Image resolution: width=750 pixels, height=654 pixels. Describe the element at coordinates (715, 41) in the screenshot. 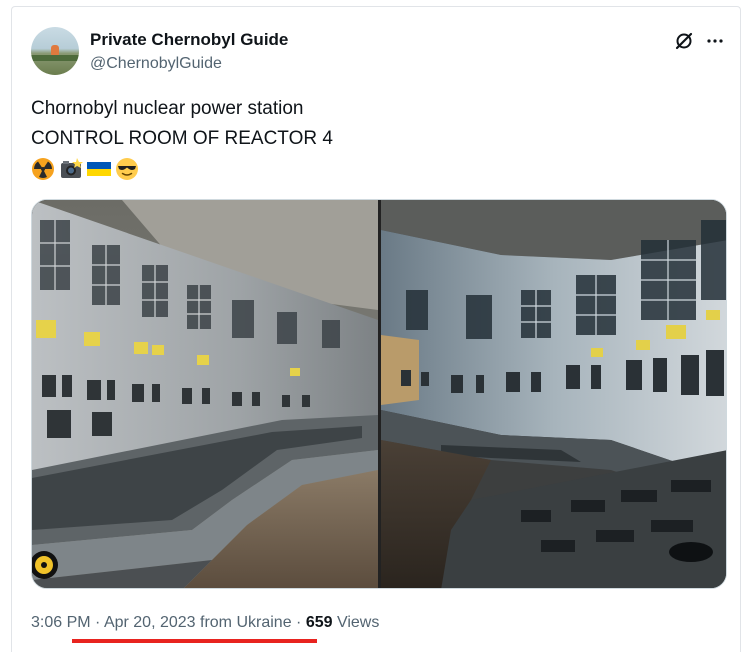

I see `more-options-icon` at that location.